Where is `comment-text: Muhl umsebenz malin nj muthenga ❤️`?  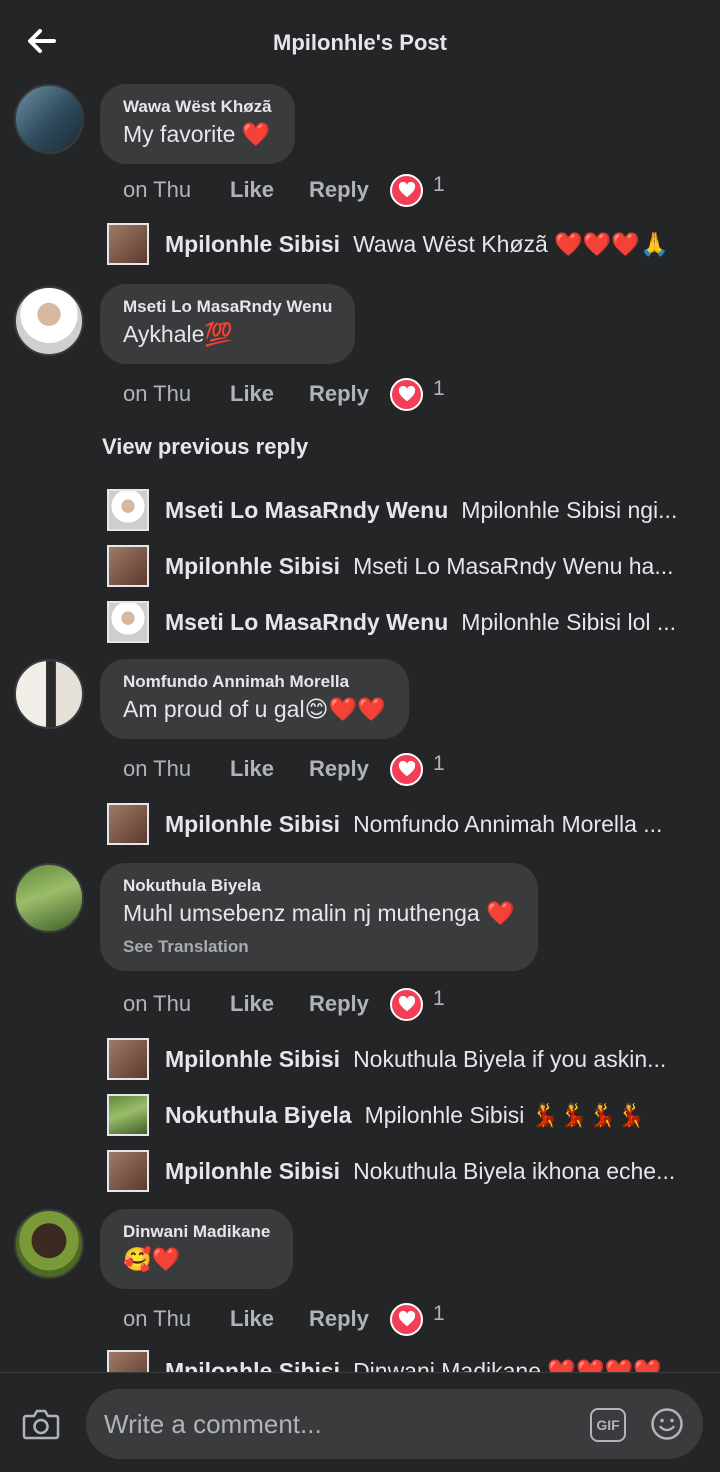
comment-text: Muhl umsebenz malin nj muthenga ❤️ is located at coordinates (319, 913).